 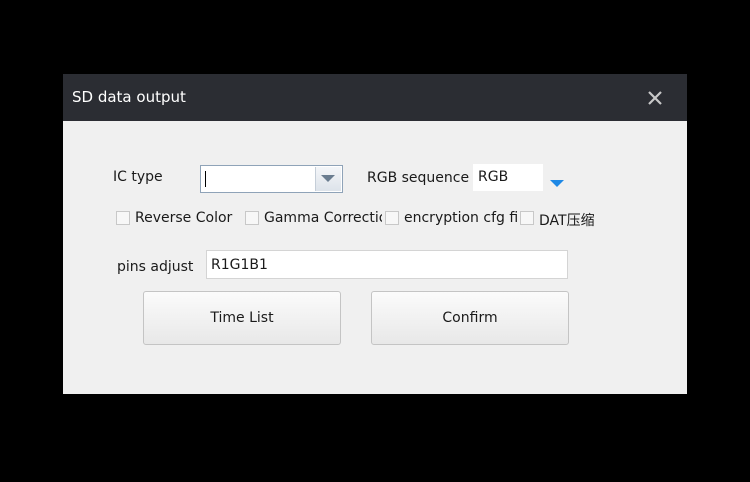 I want to click on time-list-button-label: Time List, so click(x=242, y=318).